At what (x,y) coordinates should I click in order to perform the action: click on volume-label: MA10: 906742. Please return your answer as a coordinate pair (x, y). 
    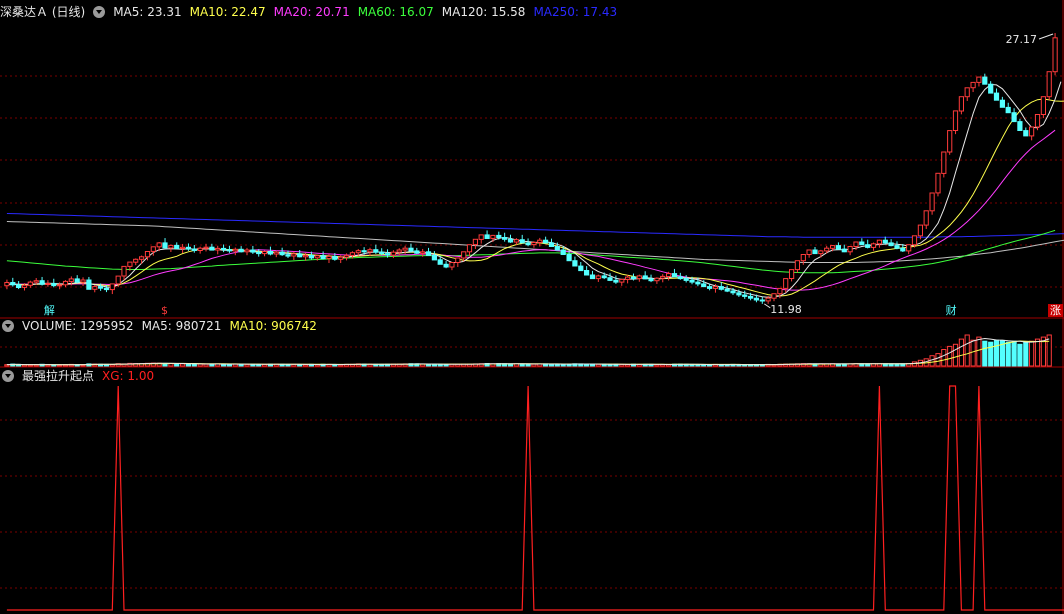
    Looking at the image, I should click on (273, 326).